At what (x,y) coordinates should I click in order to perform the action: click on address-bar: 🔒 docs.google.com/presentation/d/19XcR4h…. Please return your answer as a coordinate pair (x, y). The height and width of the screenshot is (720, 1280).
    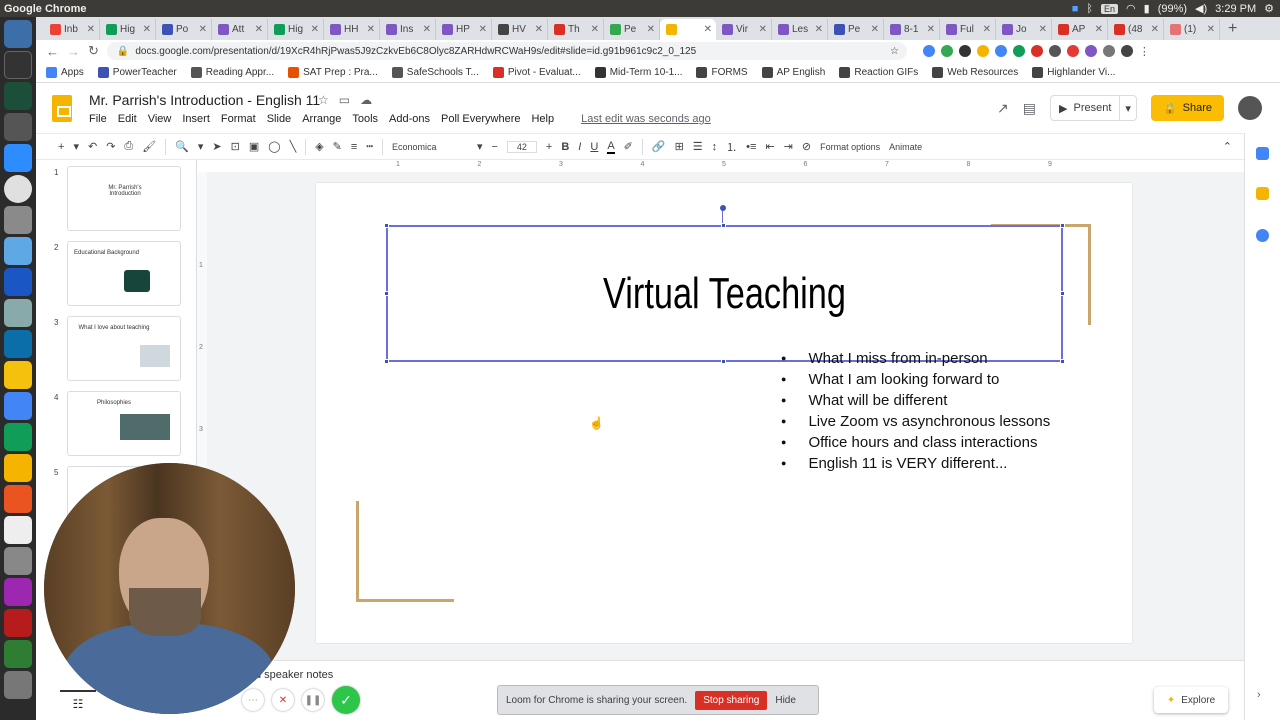
    Looking at the image, I should click on (506, 51).